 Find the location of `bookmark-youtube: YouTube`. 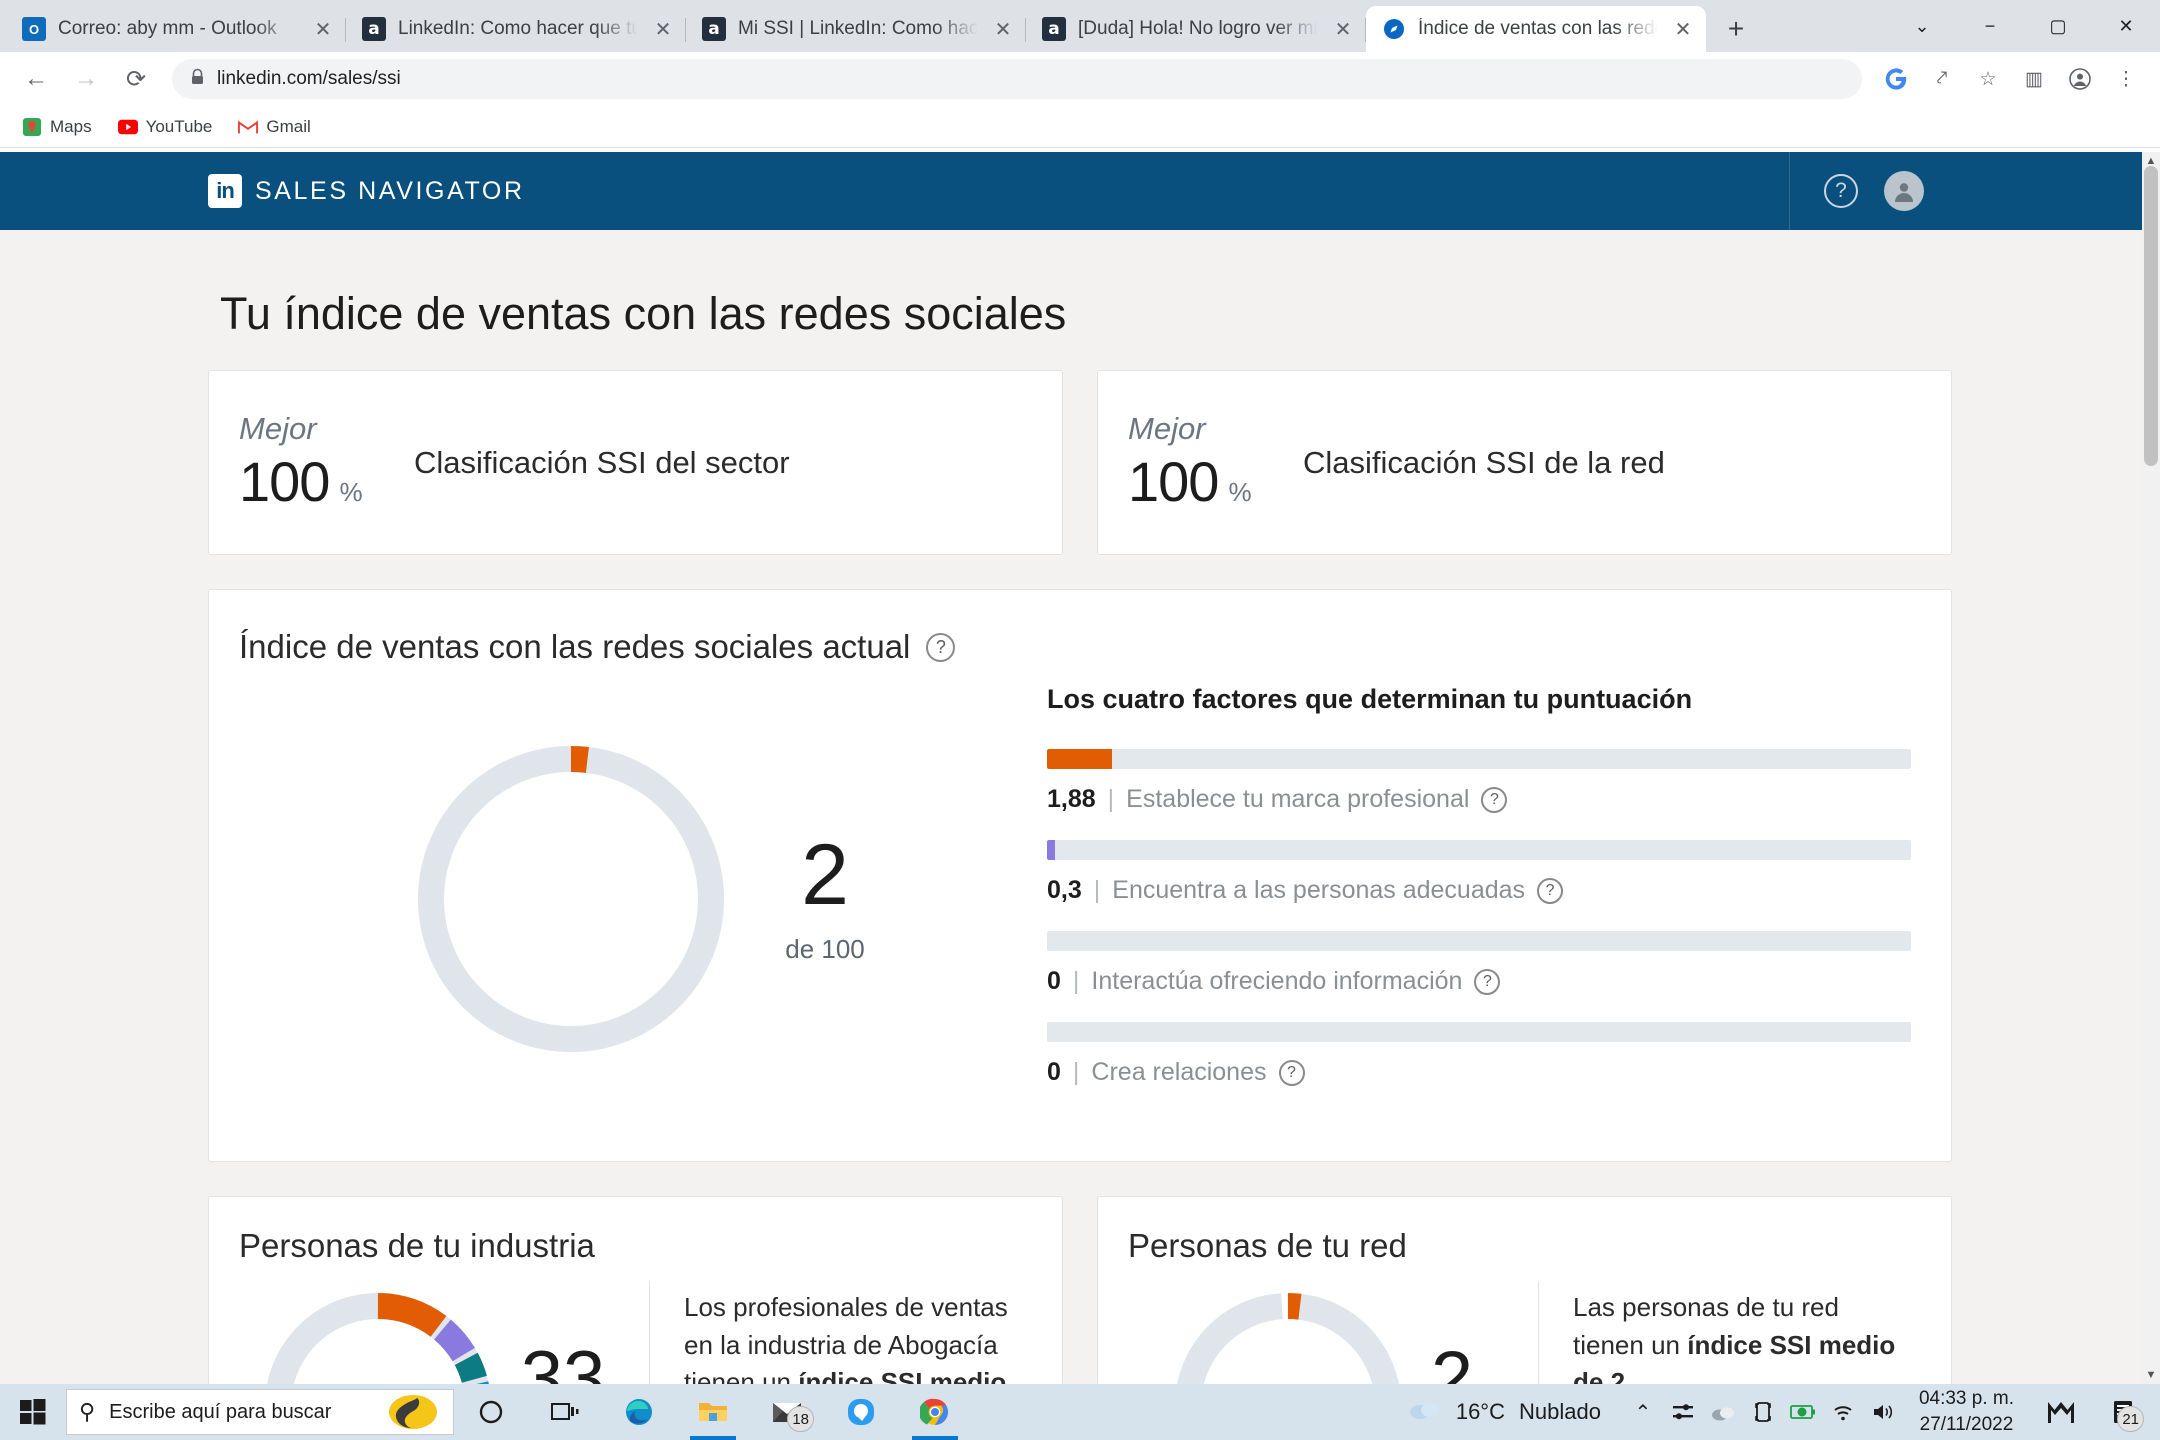

bookmark-youtube: YouTube is located at coordinates (164, 127).